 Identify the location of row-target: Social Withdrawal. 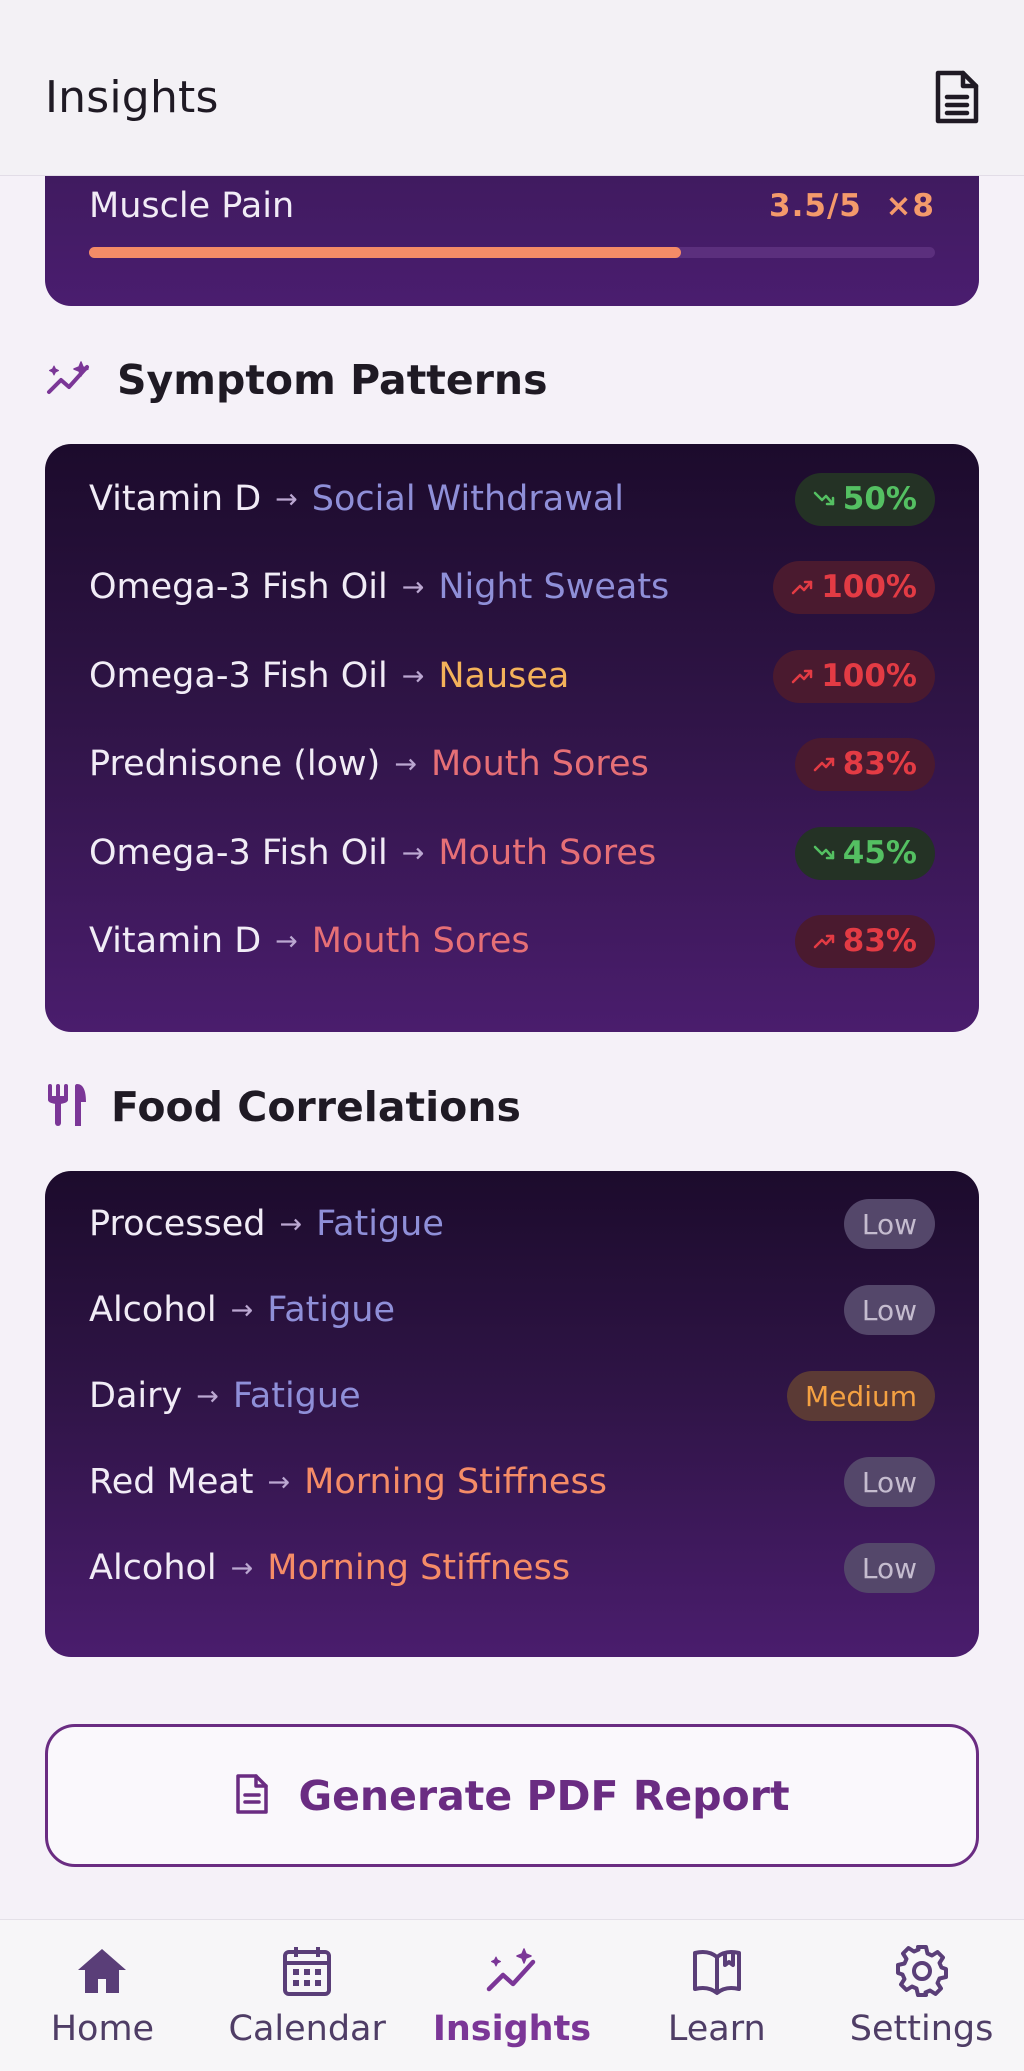
(467, 499).